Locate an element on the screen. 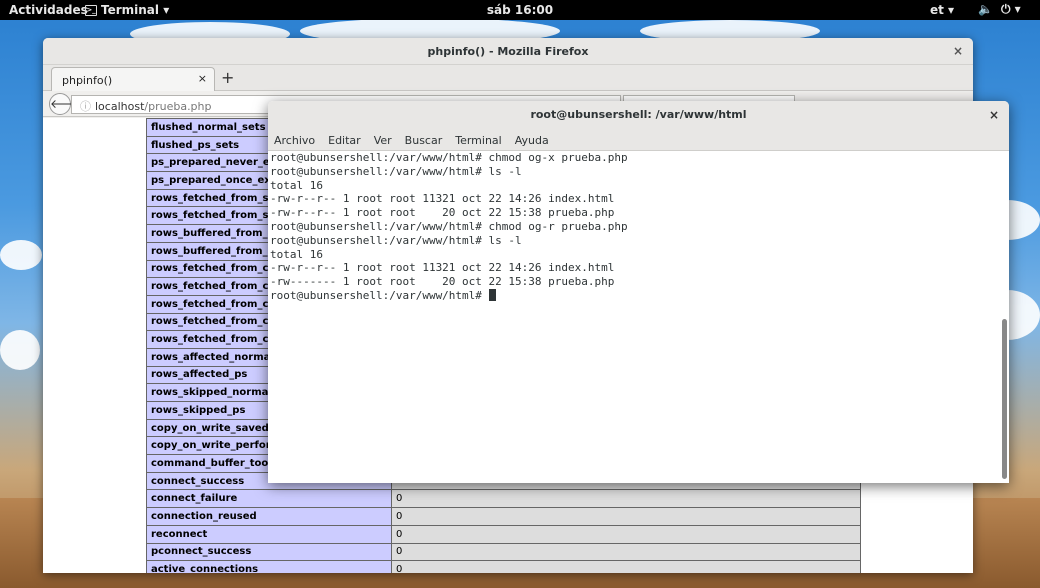 This screenshot has height=588, width=1040. url-host: localhost is located at coordinates (120, 106).